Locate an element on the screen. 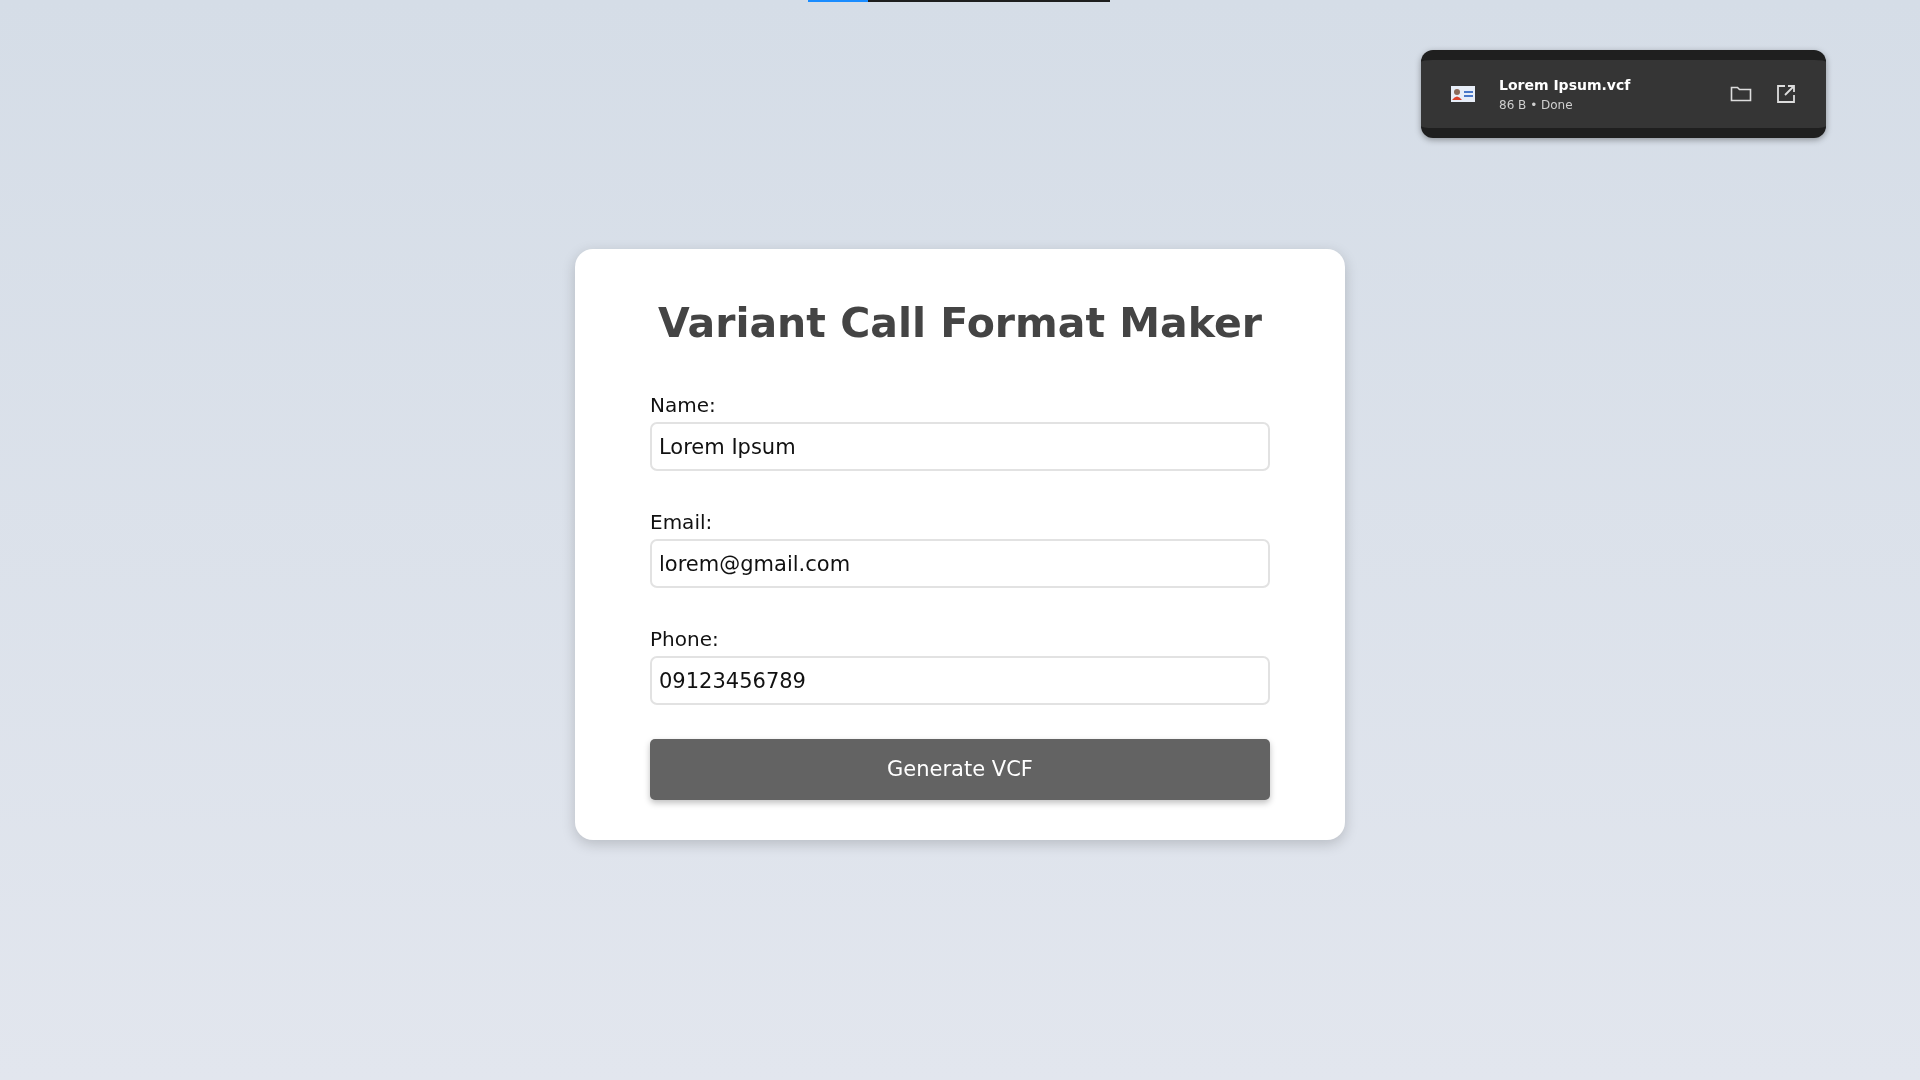  input-field: lorem@gmail.com is located at coordinates (960, 564).